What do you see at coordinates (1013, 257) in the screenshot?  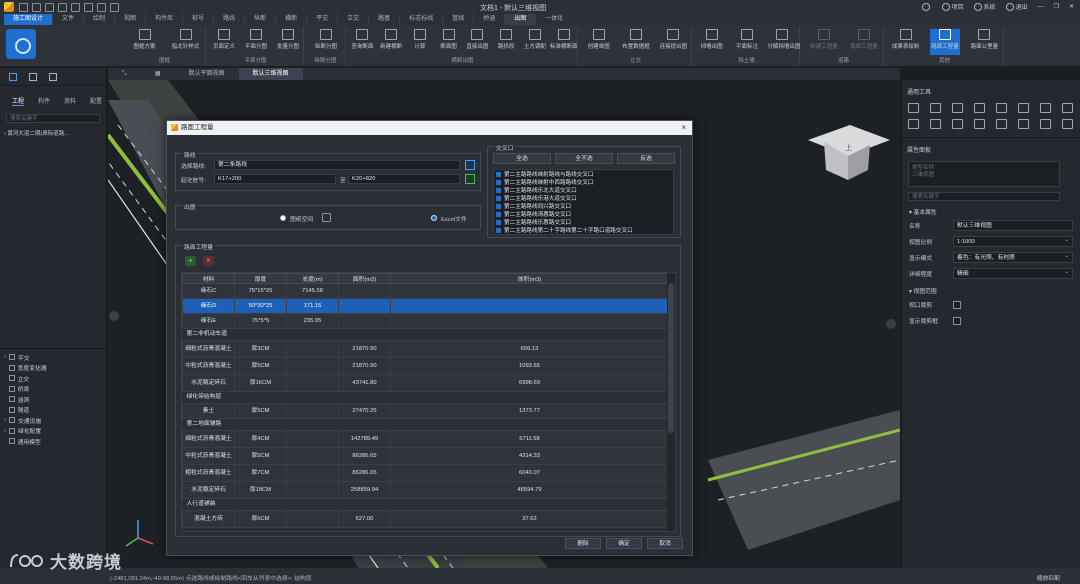 I see `property-value: 着色：有光照、有材质` at bounding box center [1013, 257].